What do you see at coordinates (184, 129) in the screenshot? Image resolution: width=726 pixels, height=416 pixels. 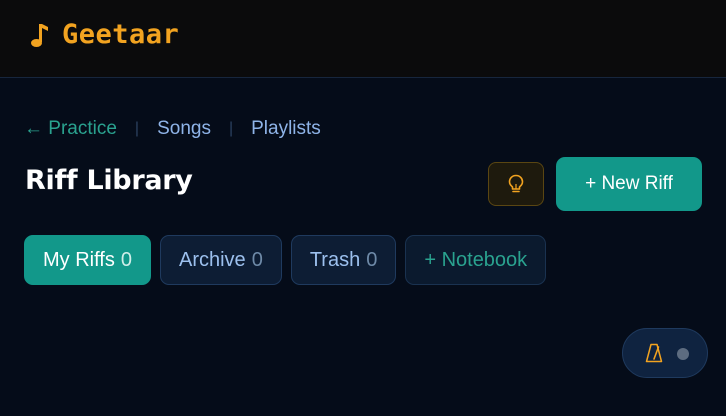 I see `breadcrumb-songs: Songs` at bounding box center [184, 129].